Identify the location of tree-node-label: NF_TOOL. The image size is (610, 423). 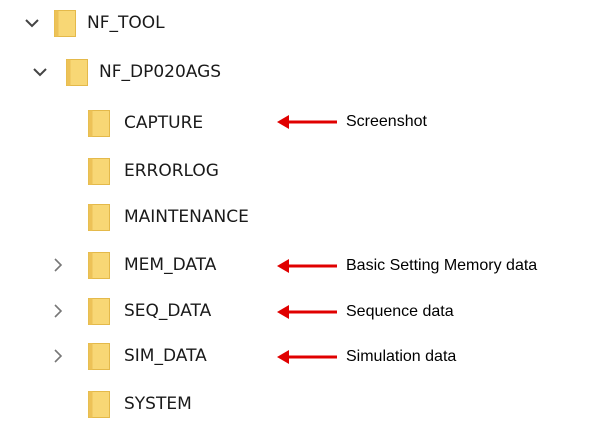
(126, 23).